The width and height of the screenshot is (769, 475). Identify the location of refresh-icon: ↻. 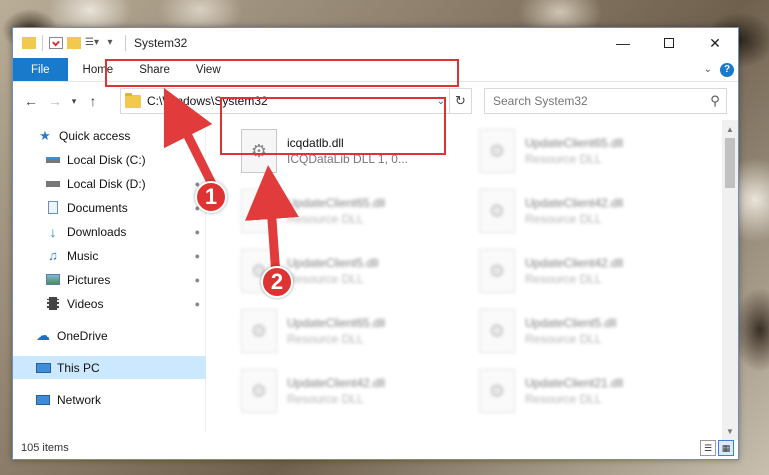
(460, 100).